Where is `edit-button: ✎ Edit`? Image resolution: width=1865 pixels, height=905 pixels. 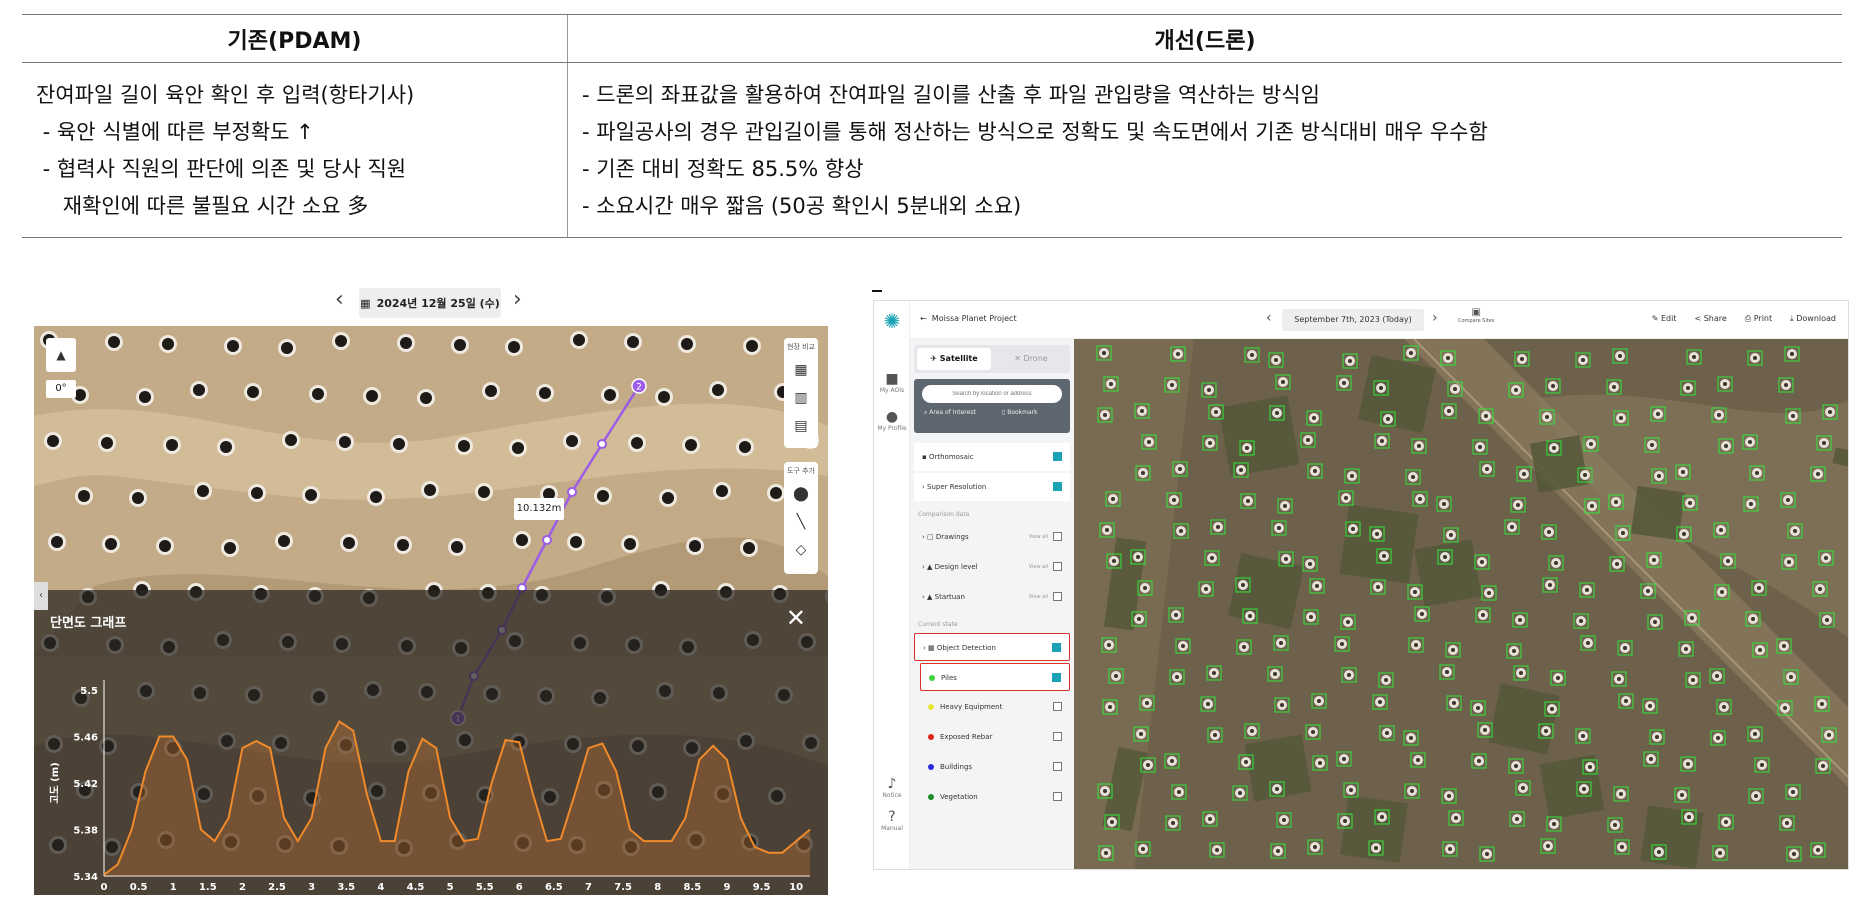
edit-button: ✎ Edit is located at coordinates (1664, 319).